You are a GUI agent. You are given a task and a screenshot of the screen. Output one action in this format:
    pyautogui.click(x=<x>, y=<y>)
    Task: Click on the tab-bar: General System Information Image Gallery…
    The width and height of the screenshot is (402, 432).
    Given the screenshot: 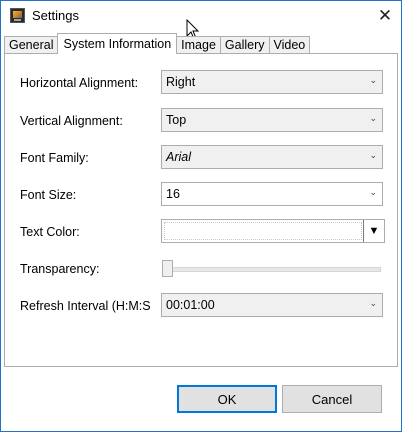 What is the action you would take?
    pyautogui.click(x=157, y=43)
    